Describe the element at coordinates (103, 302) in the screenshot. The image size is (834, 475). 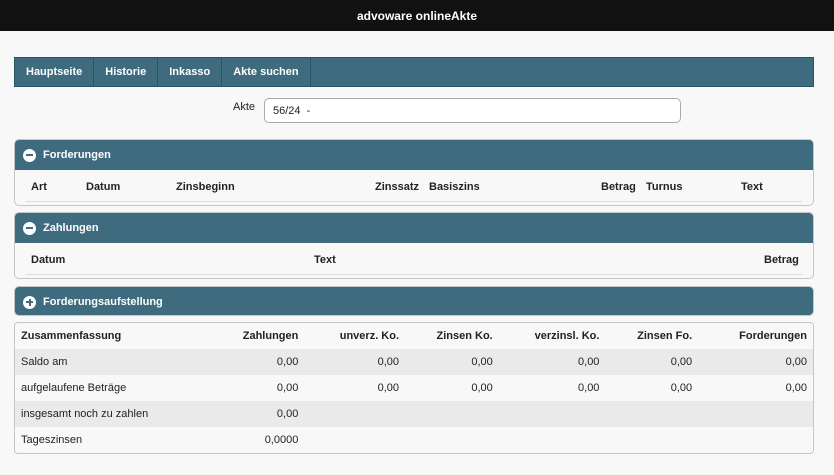
I see `forderungsaufstellung-title: Forderungsaufstellung` at that location.